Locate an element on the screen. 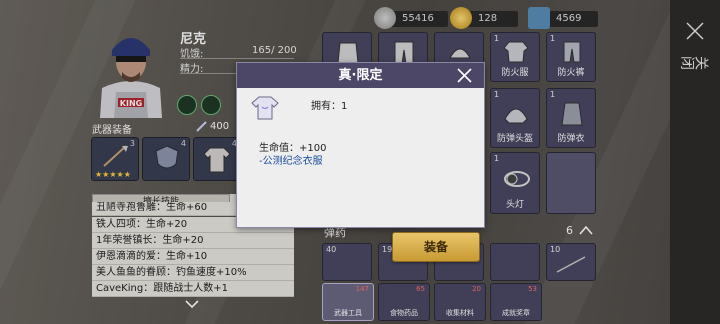 Image resolution: width=720 pixels, height=324 pixels. modal-header: 真·限定 is located at coordinates (360, 75).